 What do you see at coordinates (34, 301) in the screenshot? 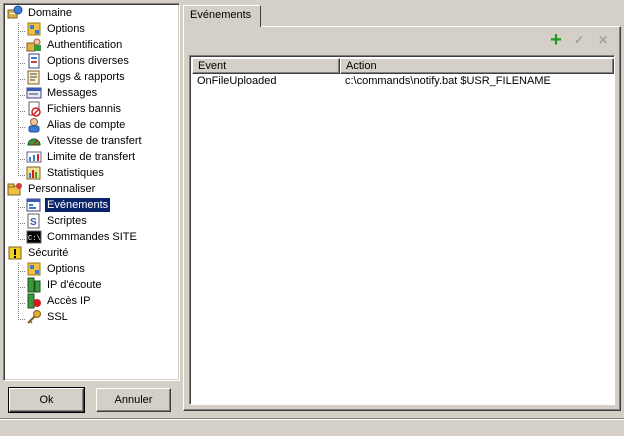
I see `ip-access-icon` at bounding box center [34, 301].